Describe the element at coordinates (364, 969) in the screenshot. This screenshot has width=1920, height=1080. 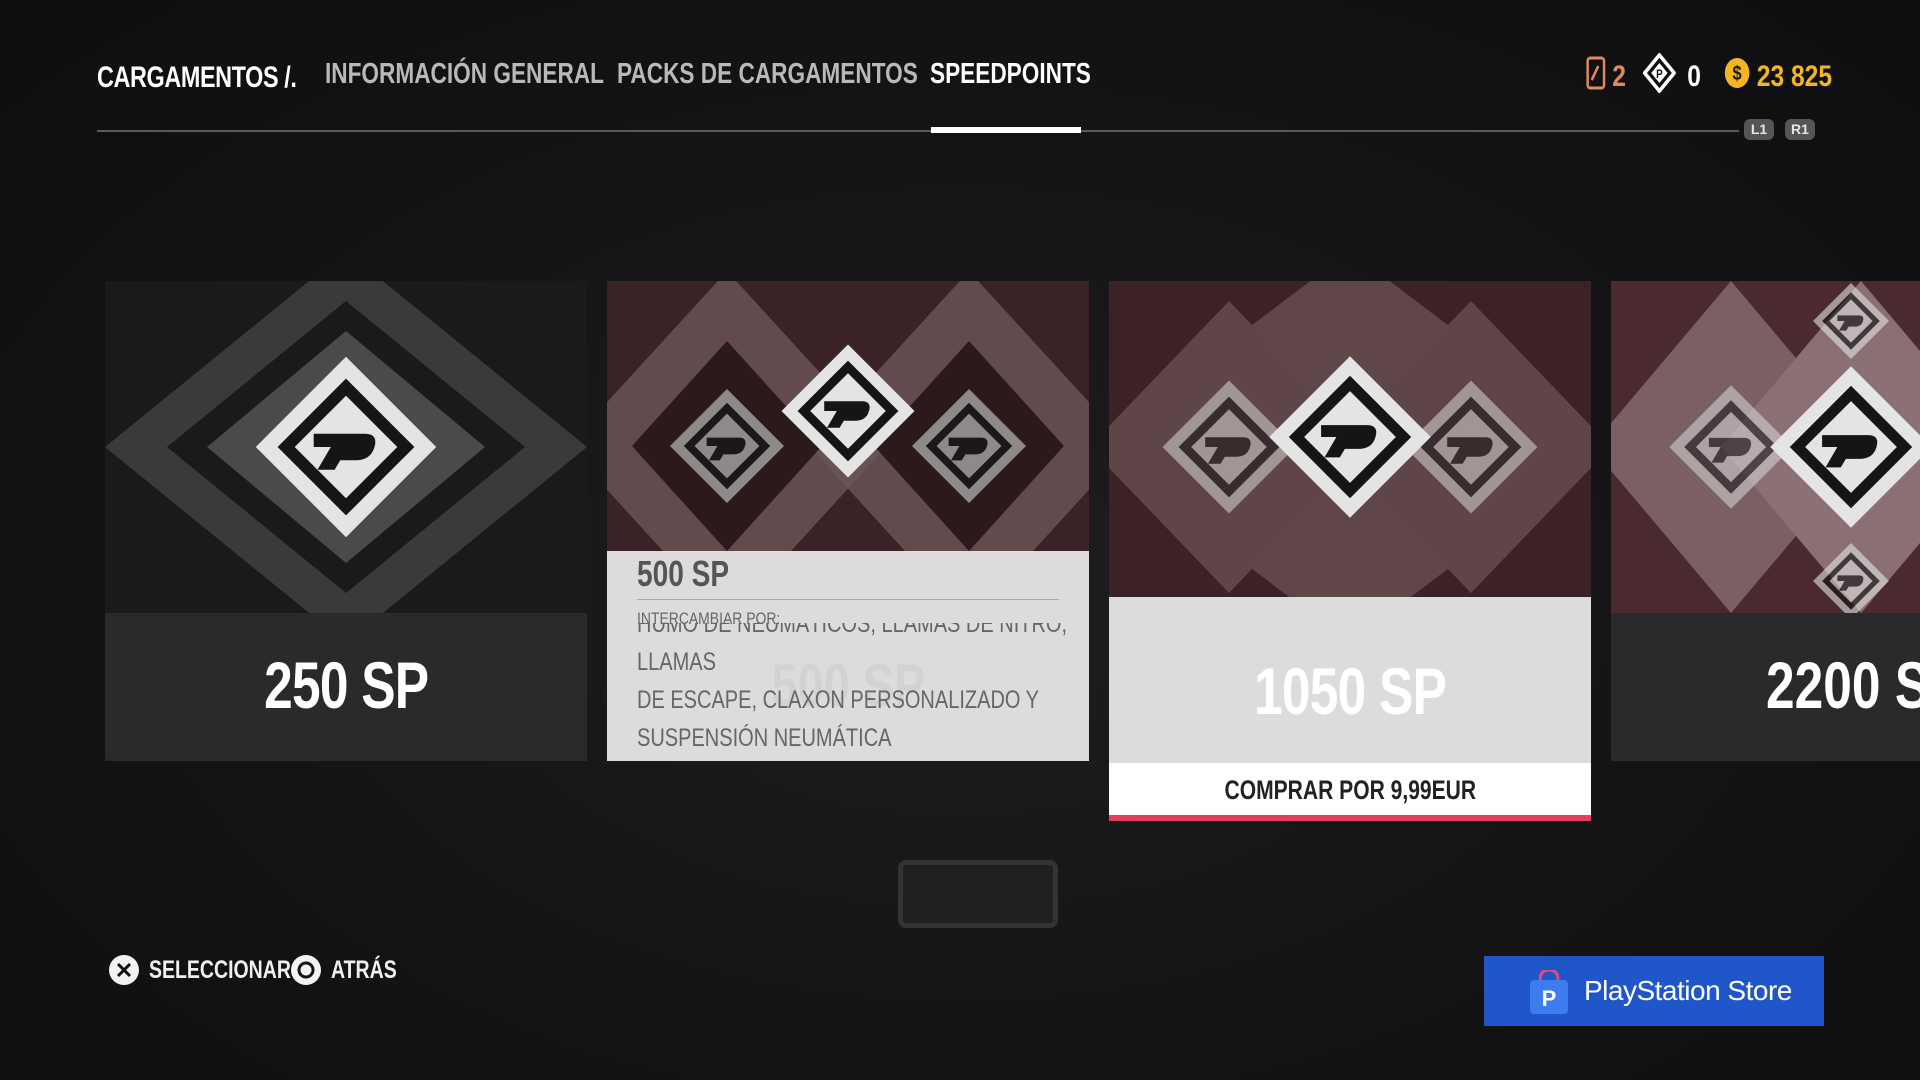
I see `back-label: ATRÁS` at that location.